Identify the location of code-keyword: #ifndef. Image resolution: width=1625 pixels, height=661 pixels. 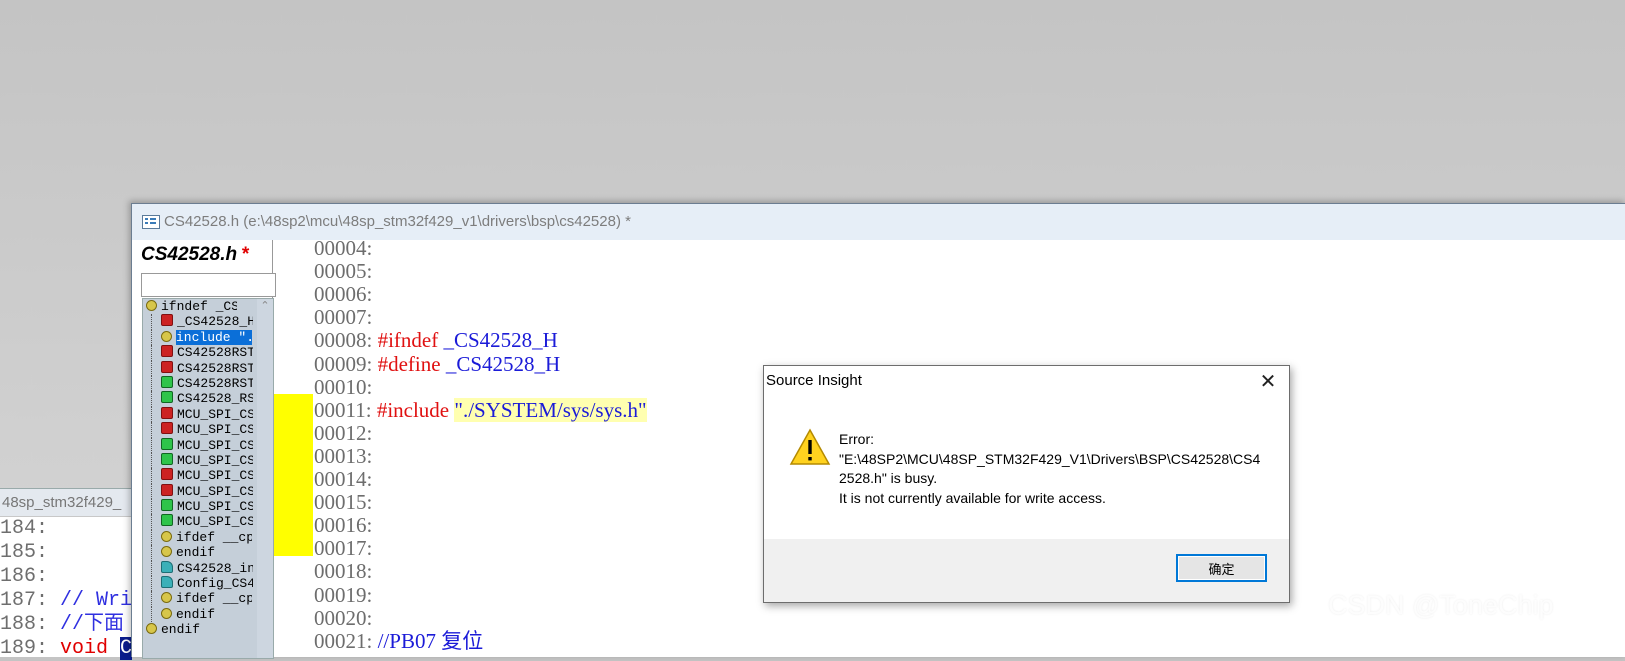
(405, 340).